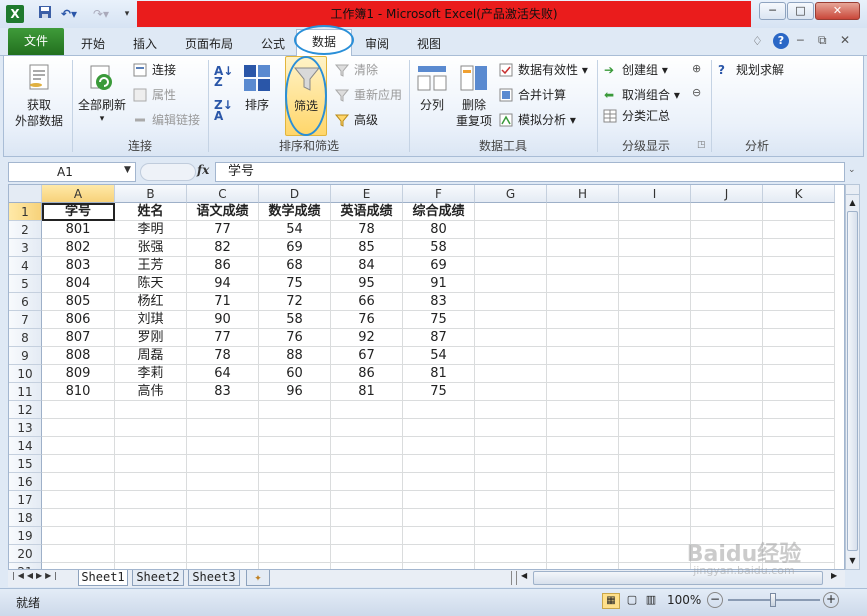 The image size is (867, 616). What do you see at coordinates (209, 44) in the screenshot?
I see `tab-page-layout: 页面布局` at bounding box center [209, 44].